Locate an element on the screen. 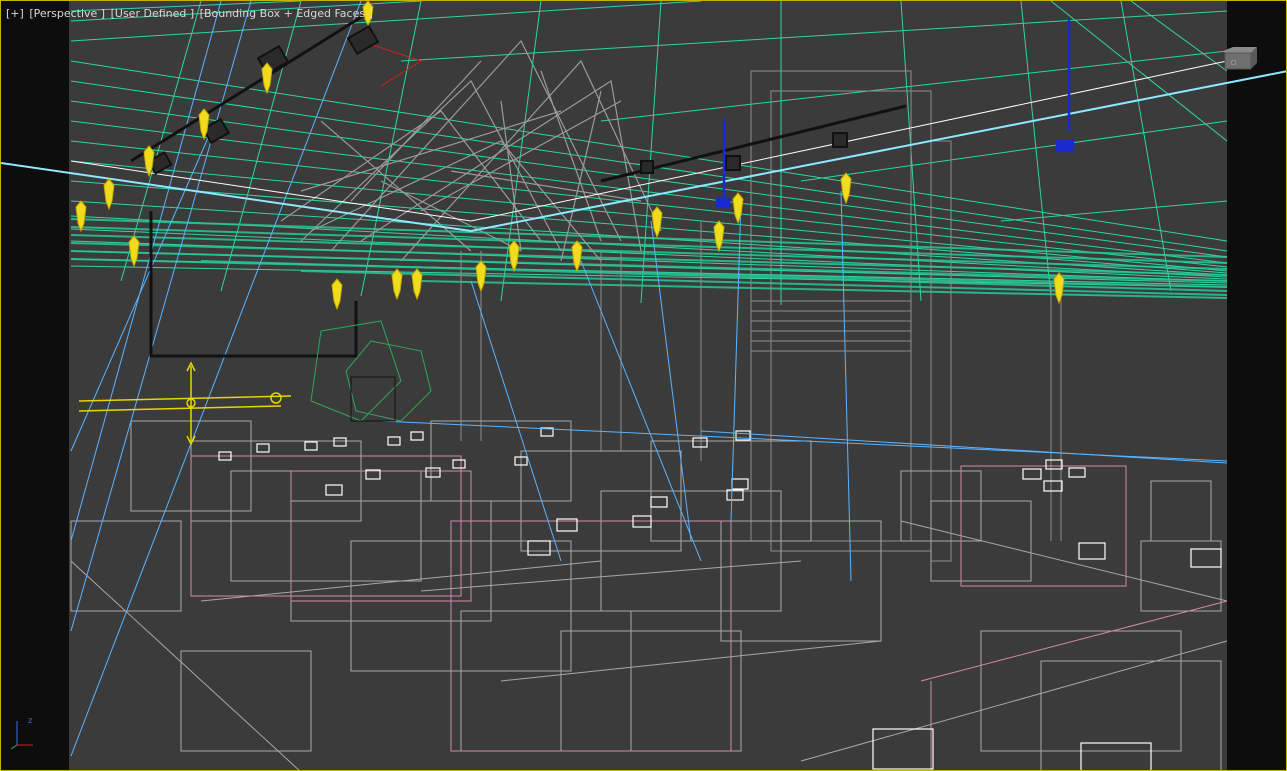  viewcube-icon: ◻ is located at coordinates (1238, 58).